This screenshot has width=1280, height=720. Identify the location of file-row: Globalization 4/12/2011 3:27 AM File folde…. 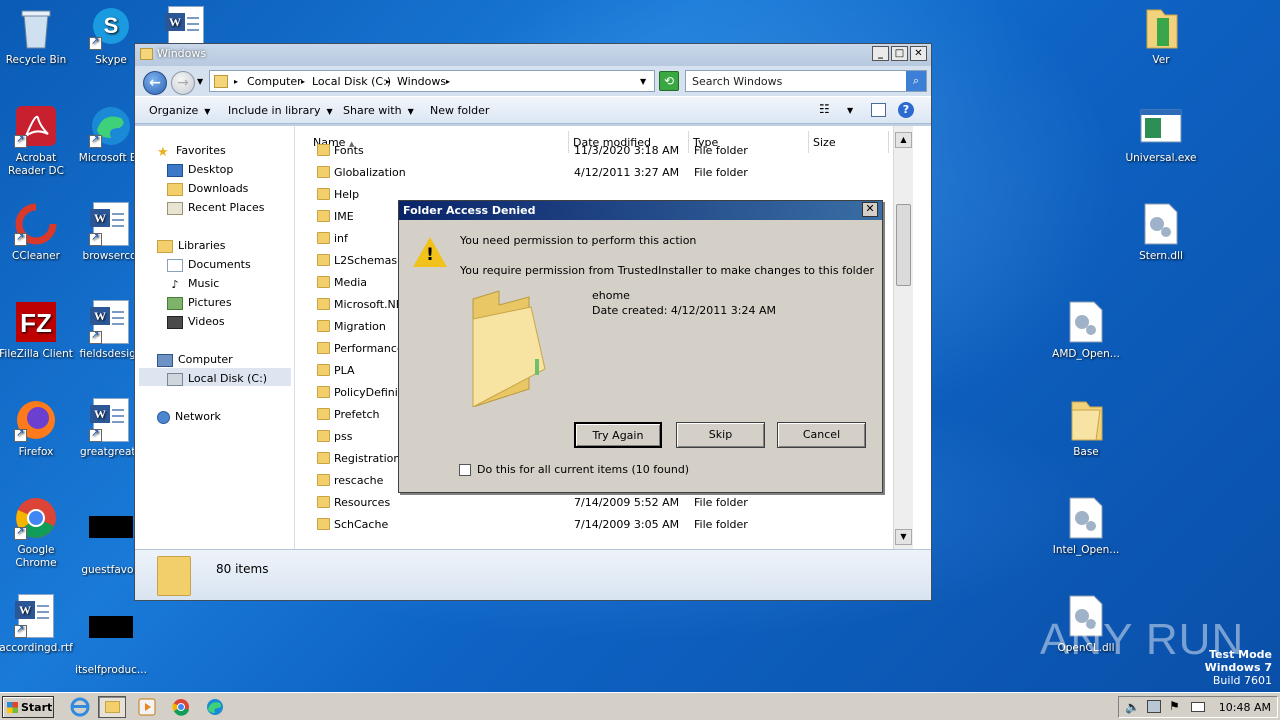
(595, 173).